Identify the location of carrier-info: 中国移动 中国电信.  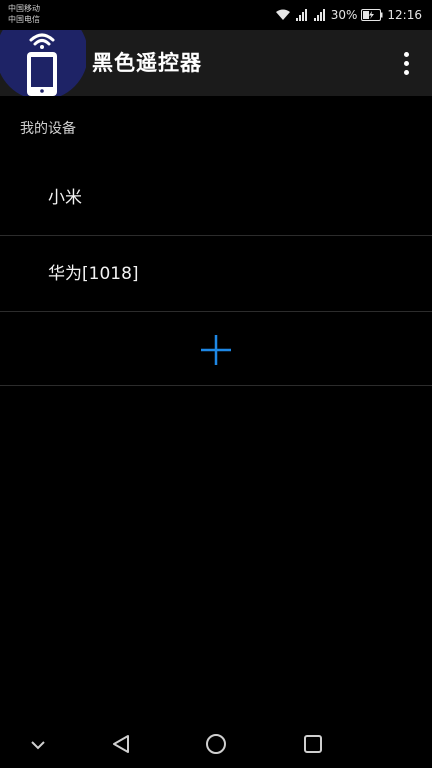
(24, 14).